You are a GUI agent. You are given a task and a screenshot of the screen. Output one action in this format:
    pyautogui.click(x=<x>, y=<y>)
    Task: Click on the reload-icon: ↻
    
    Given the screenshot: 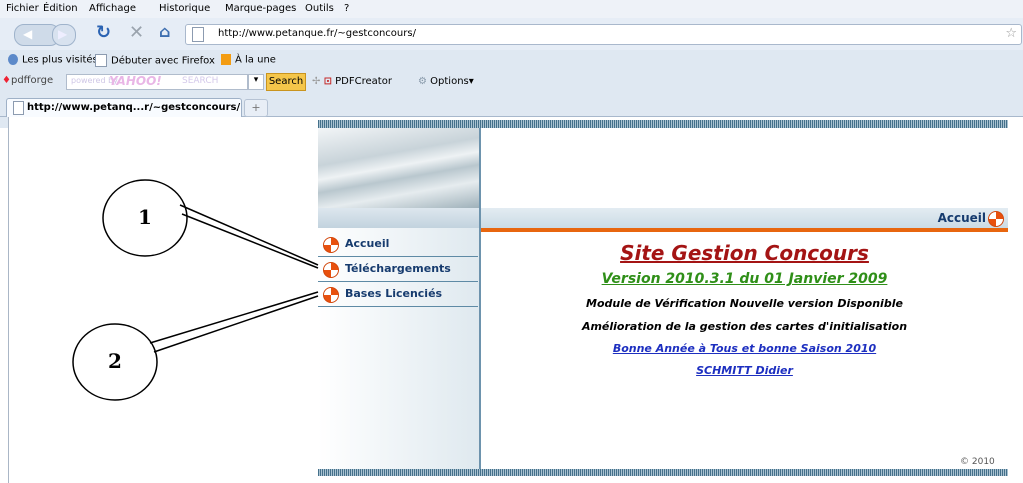 What is the action you would take?
    pyautogui.click(x=103, y=32)
    